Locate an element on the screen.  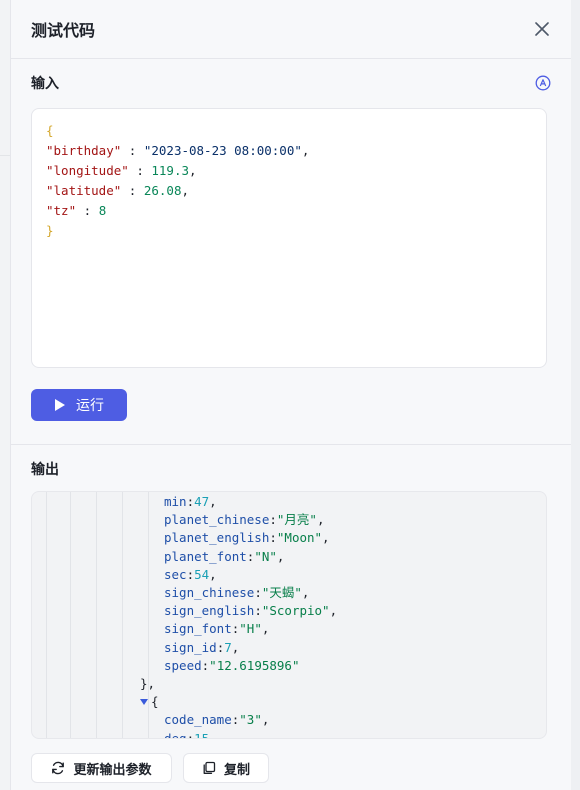
output-token: planet_english is located at coordinates (217, 538).